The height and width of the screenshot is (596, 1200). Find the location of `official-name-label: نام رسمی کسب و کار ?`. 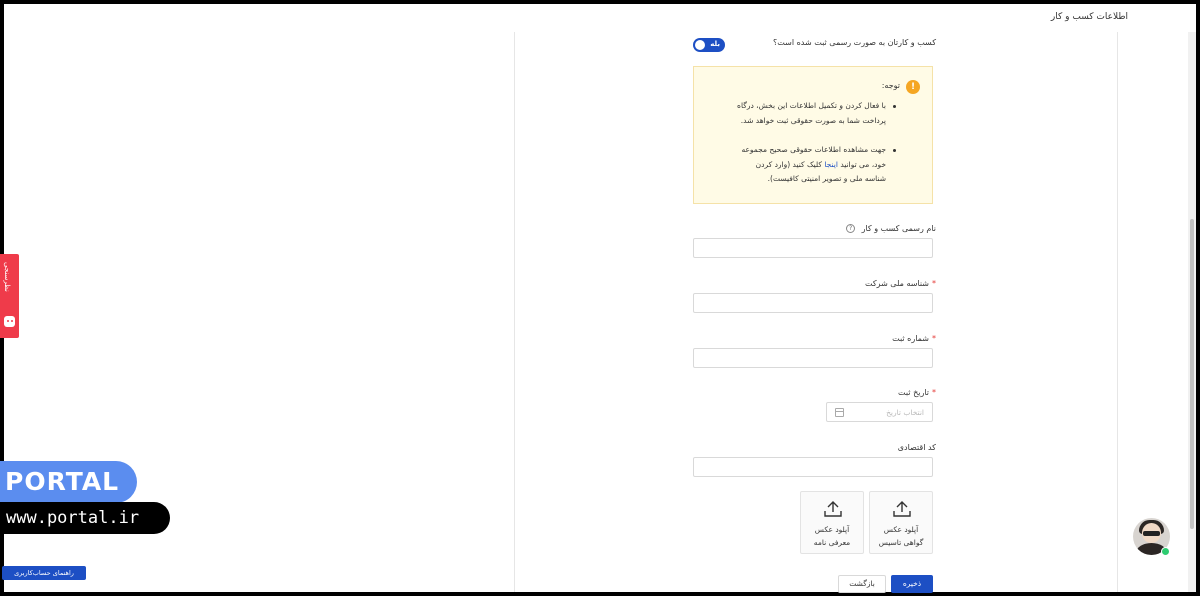

official-name-label: نام رسمی کسب و کار ? is located at coordinates (891, 228).